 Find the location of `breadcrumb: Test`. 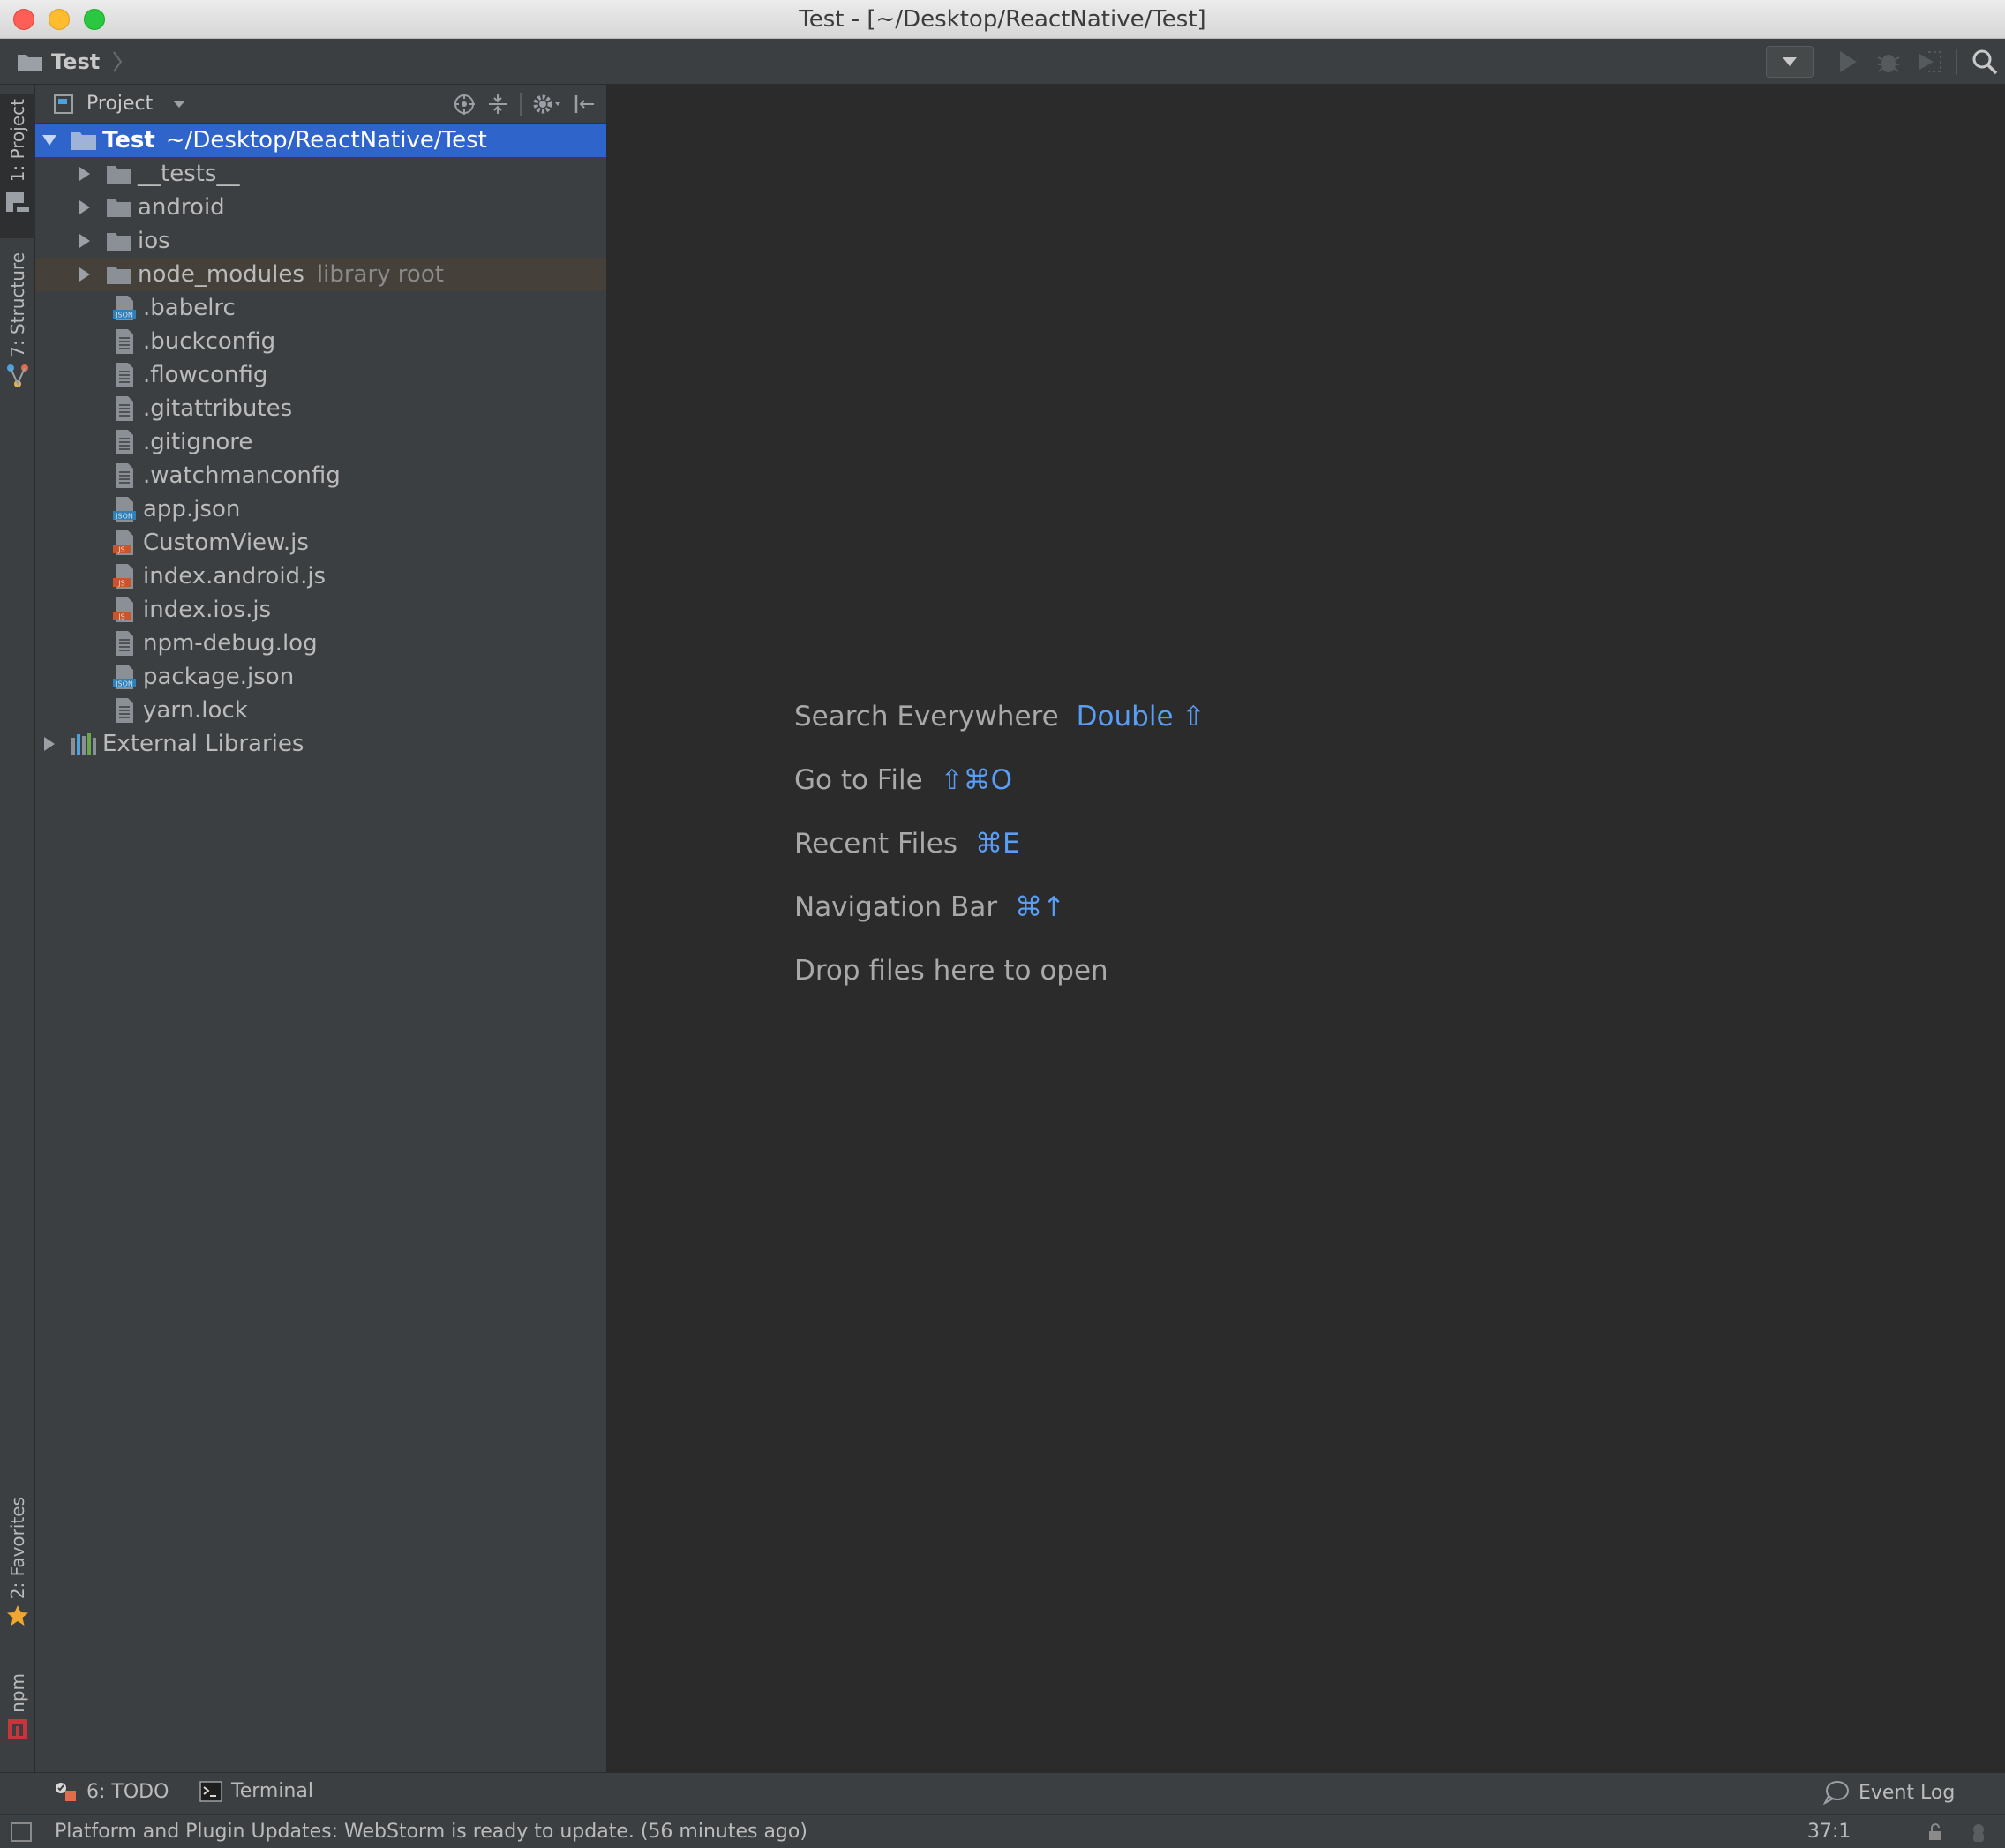

breadcrumb: Test is located at coordinates (70, 61).